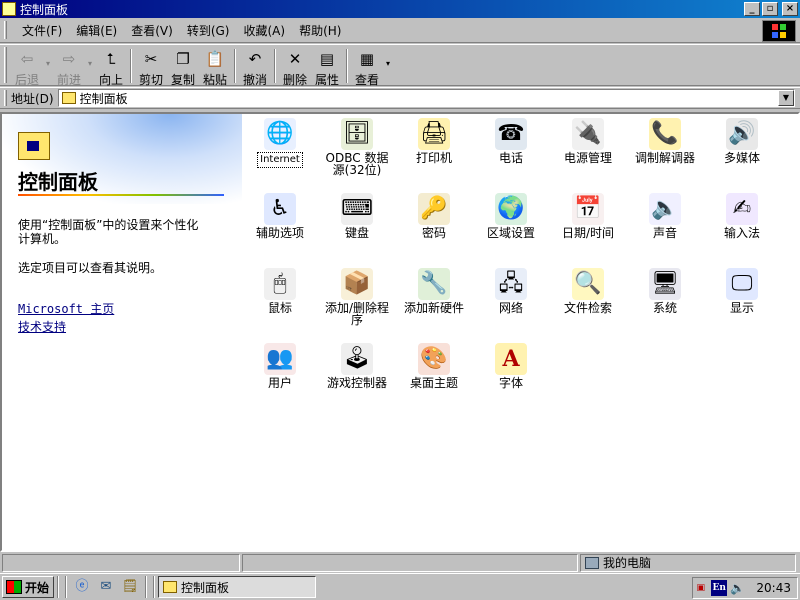  I want to click on minimize-button: _, so click(752, 9).